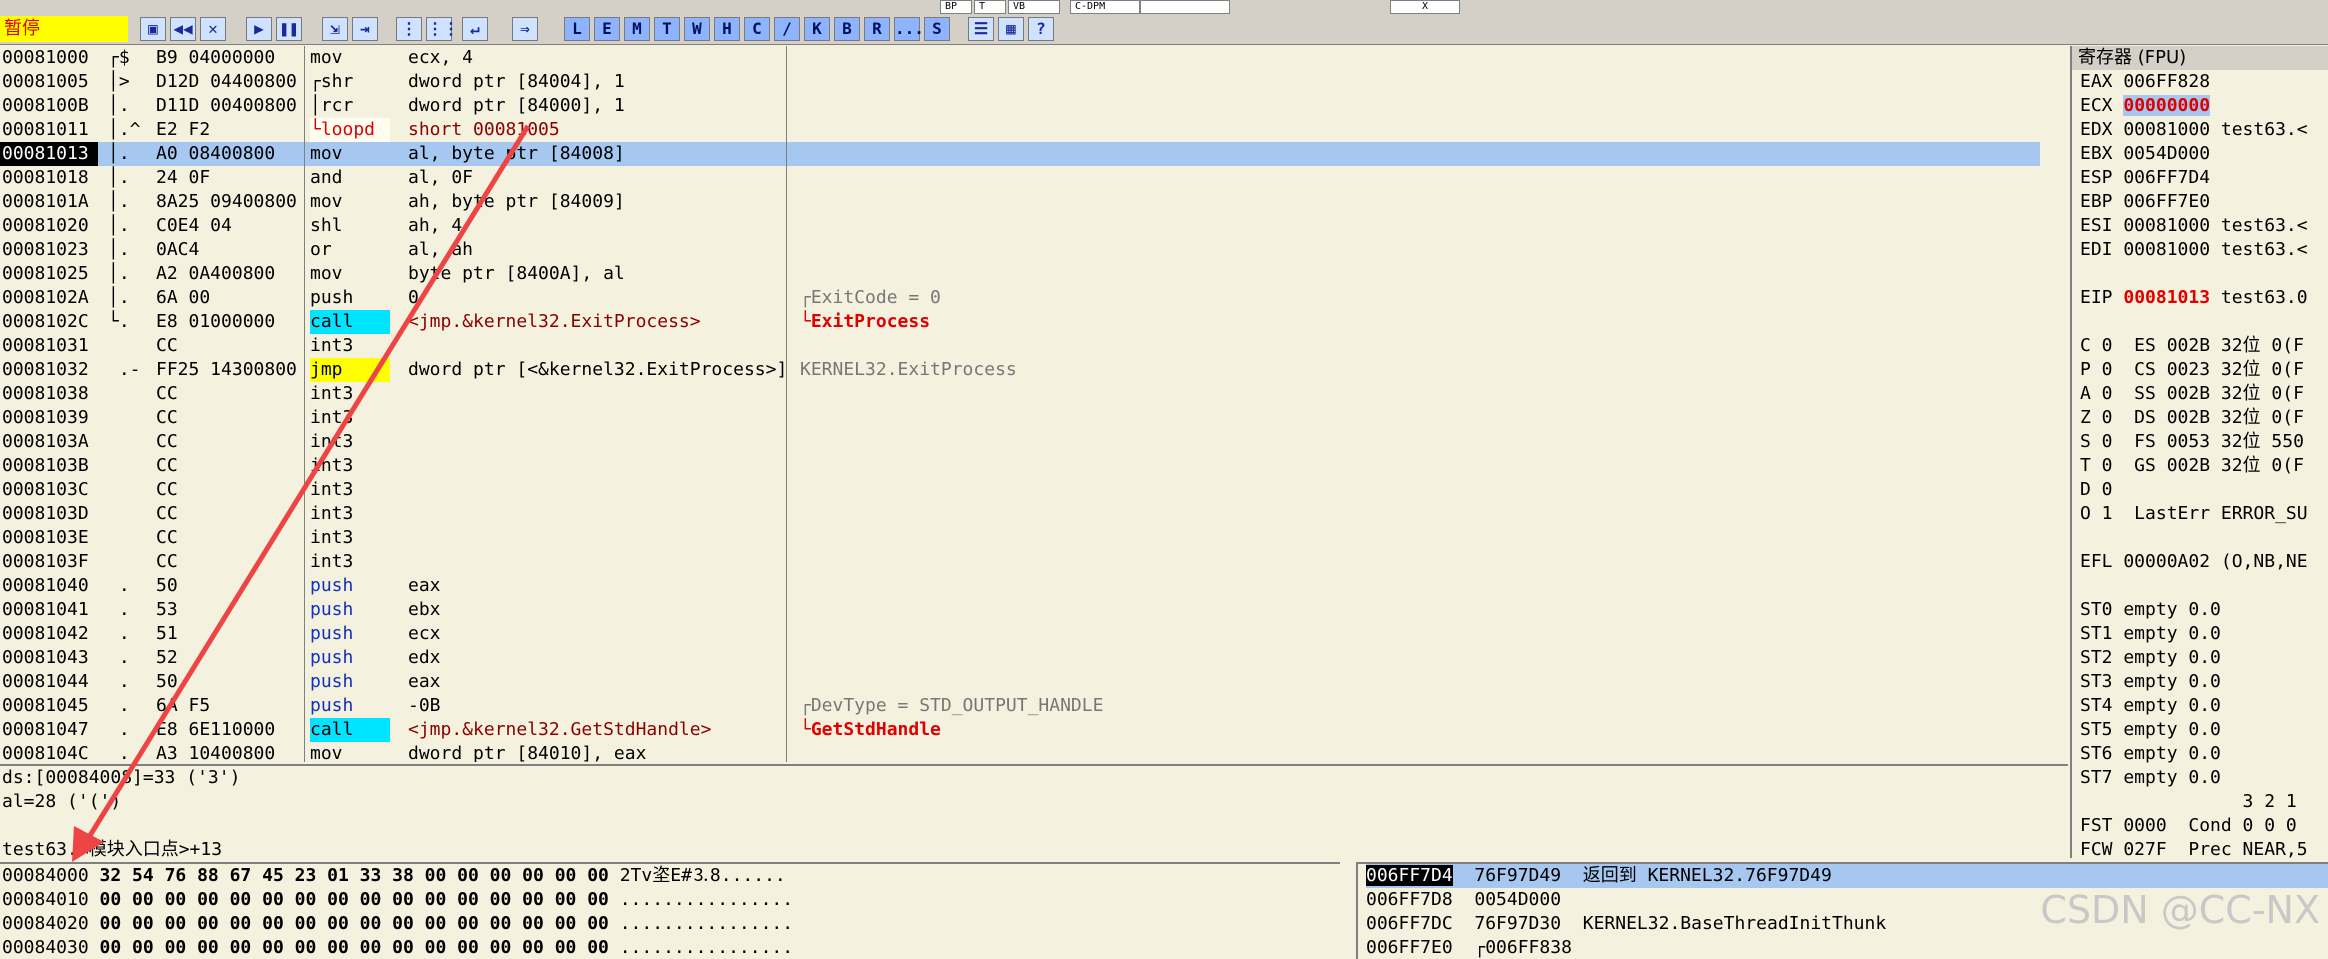 Image resolution: width=2328 pixels, height=959 pixels. Describe the element at coordinates (607, 29) in the screenshot. I see `toolbar-button-e: E` at that location.